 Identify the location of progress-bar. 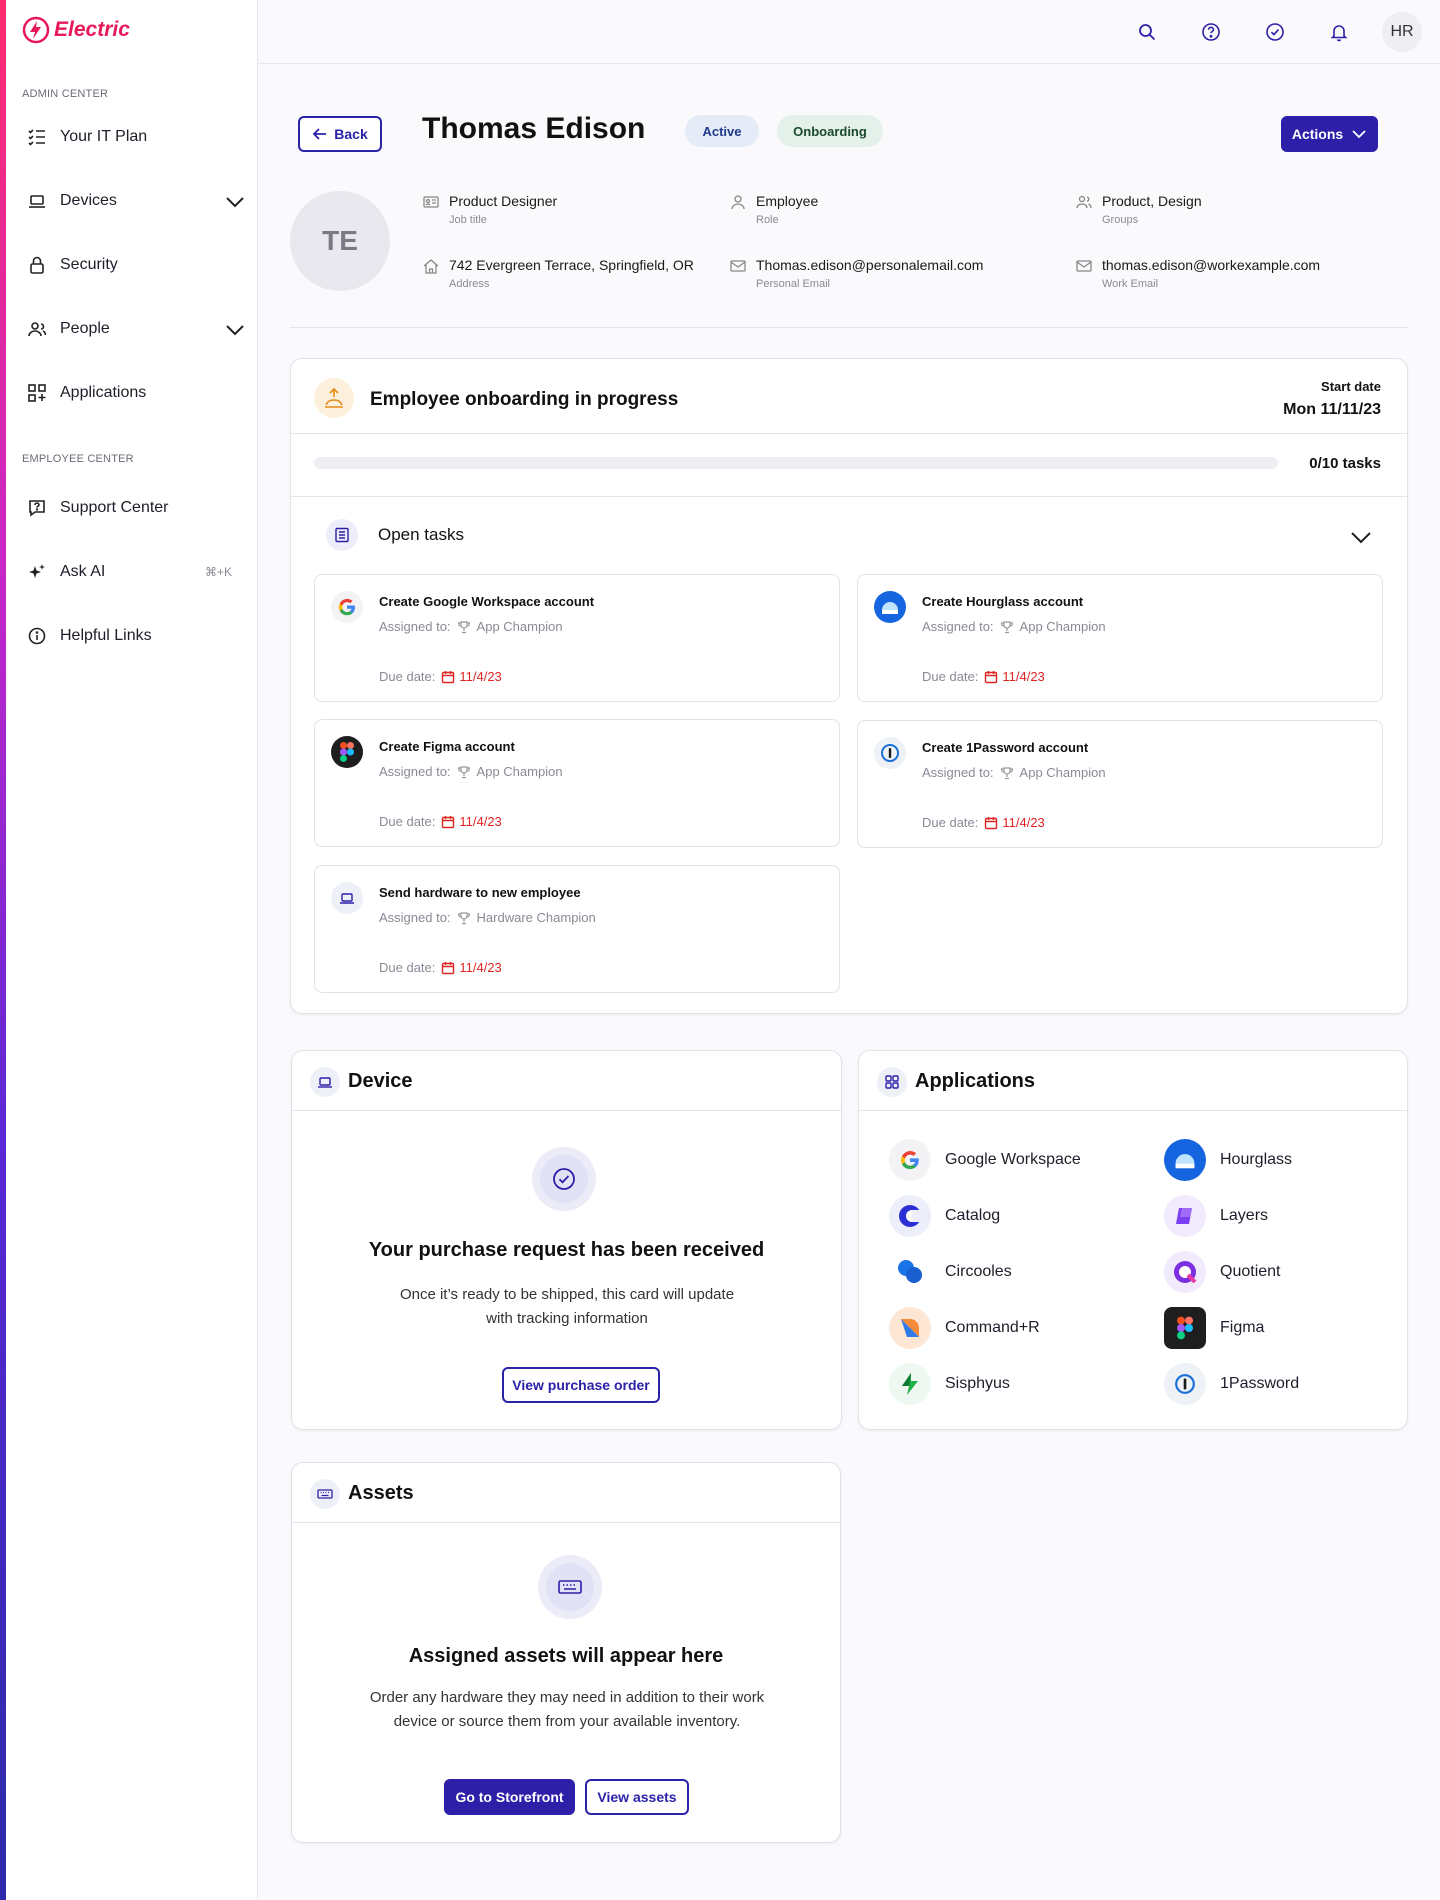
(796, 463).